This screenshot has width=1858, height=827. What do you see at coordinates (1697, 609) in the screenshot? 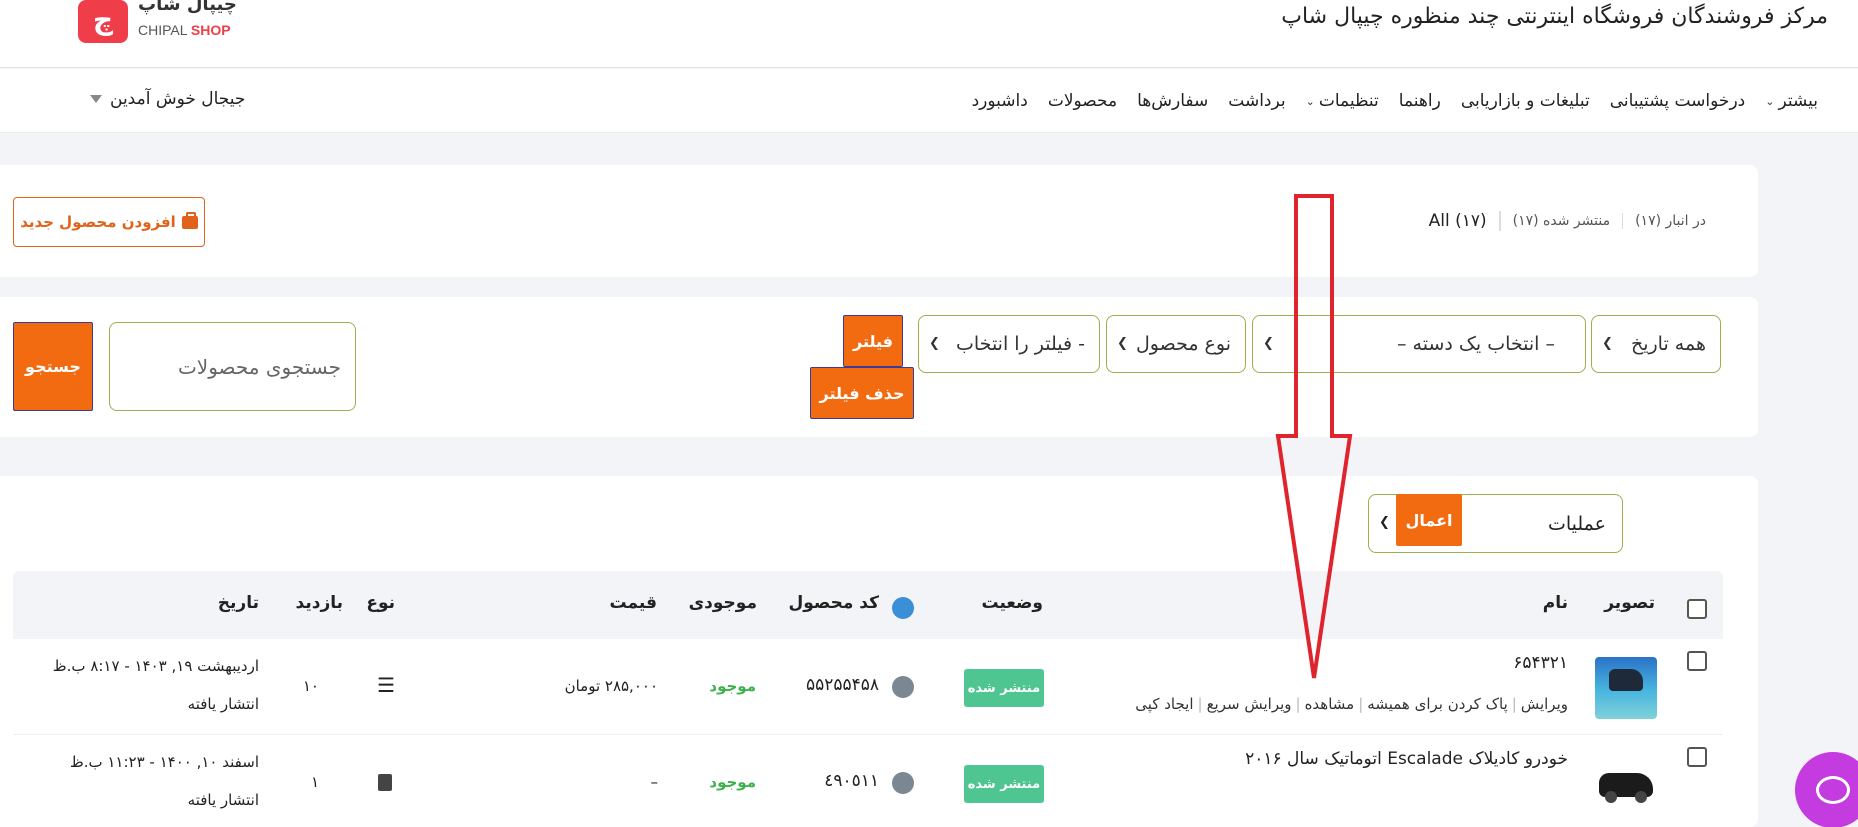
I see `select-all-checkbox` at bounding box center [1697, 609].